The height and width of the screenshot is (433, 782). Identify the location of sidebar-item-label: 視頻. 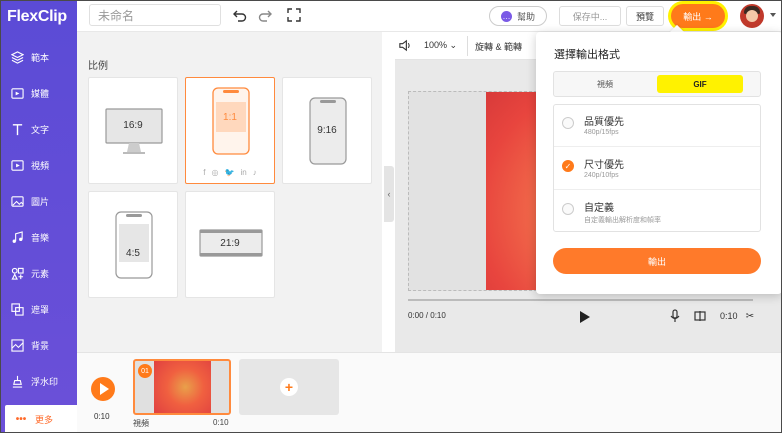
(40, 165).